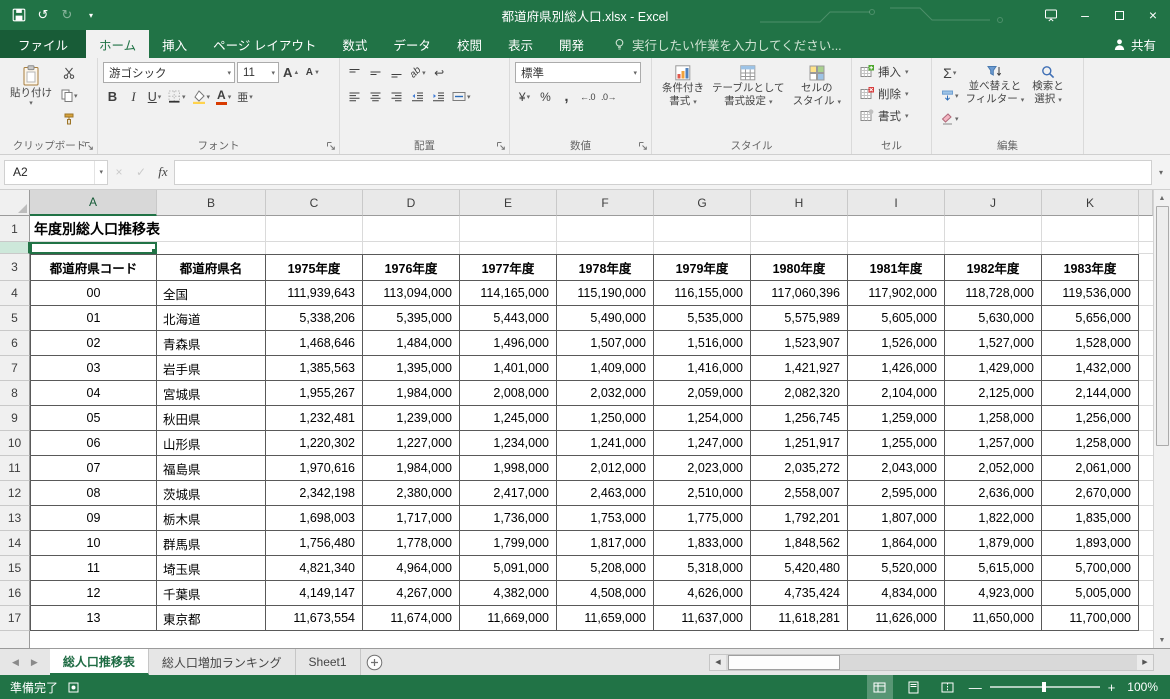 The height and width of the screenshot is (699, 1170). I want to click on row-header-12: 12, so click(15, 493).